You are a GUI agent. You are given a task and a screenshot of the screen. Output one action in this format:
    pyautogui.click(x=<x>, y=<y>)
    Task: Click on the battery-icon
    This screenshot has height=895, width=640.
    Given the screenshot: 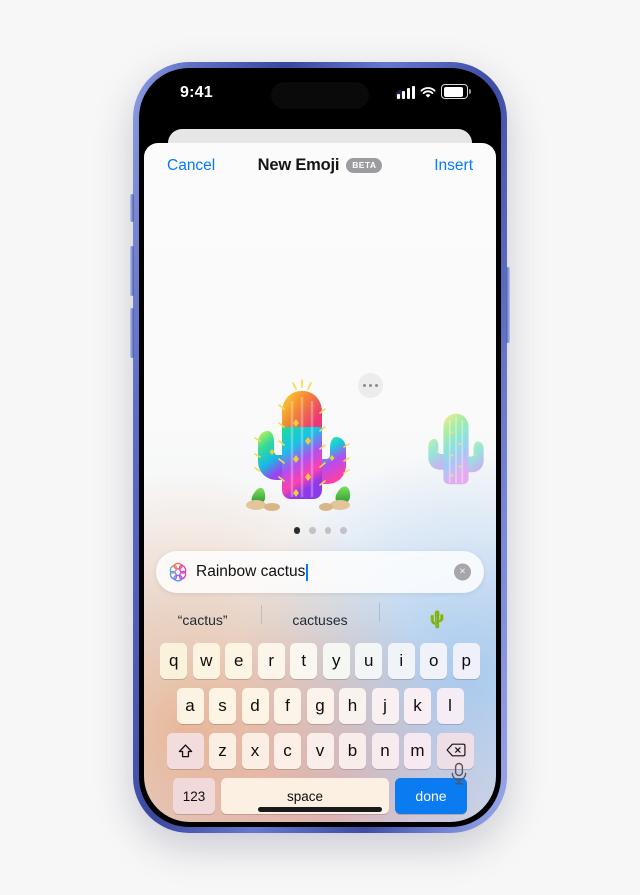 What is the action you would take?
    pyautogui.click(x=456, y=91)
    